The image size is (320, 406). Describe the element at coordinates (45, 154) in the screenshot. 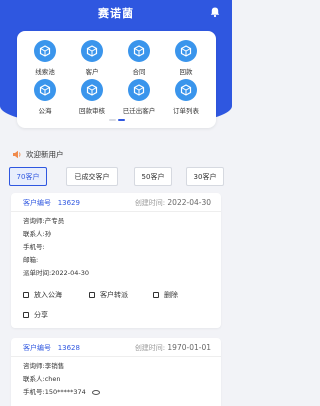

I see `notice-text: 欢迎新用户` at that location.